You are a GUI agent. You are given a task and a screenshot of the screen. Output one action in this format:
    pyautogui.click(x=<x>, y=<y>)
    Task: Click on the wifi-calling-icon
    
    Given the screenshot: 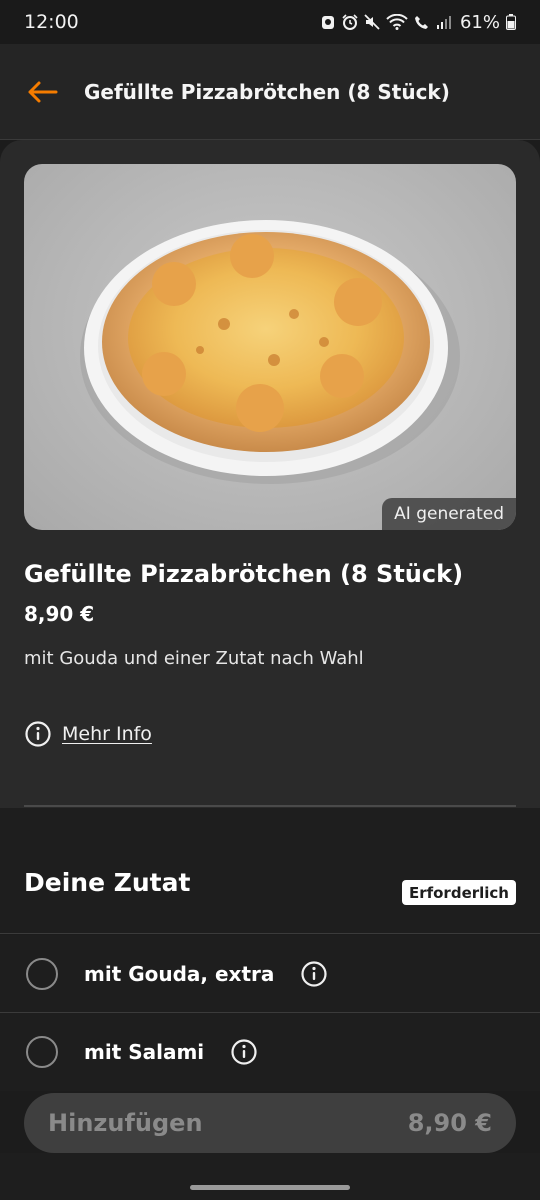 What is the action you would take?
    pyautogui.click(x=422, y=22)
    